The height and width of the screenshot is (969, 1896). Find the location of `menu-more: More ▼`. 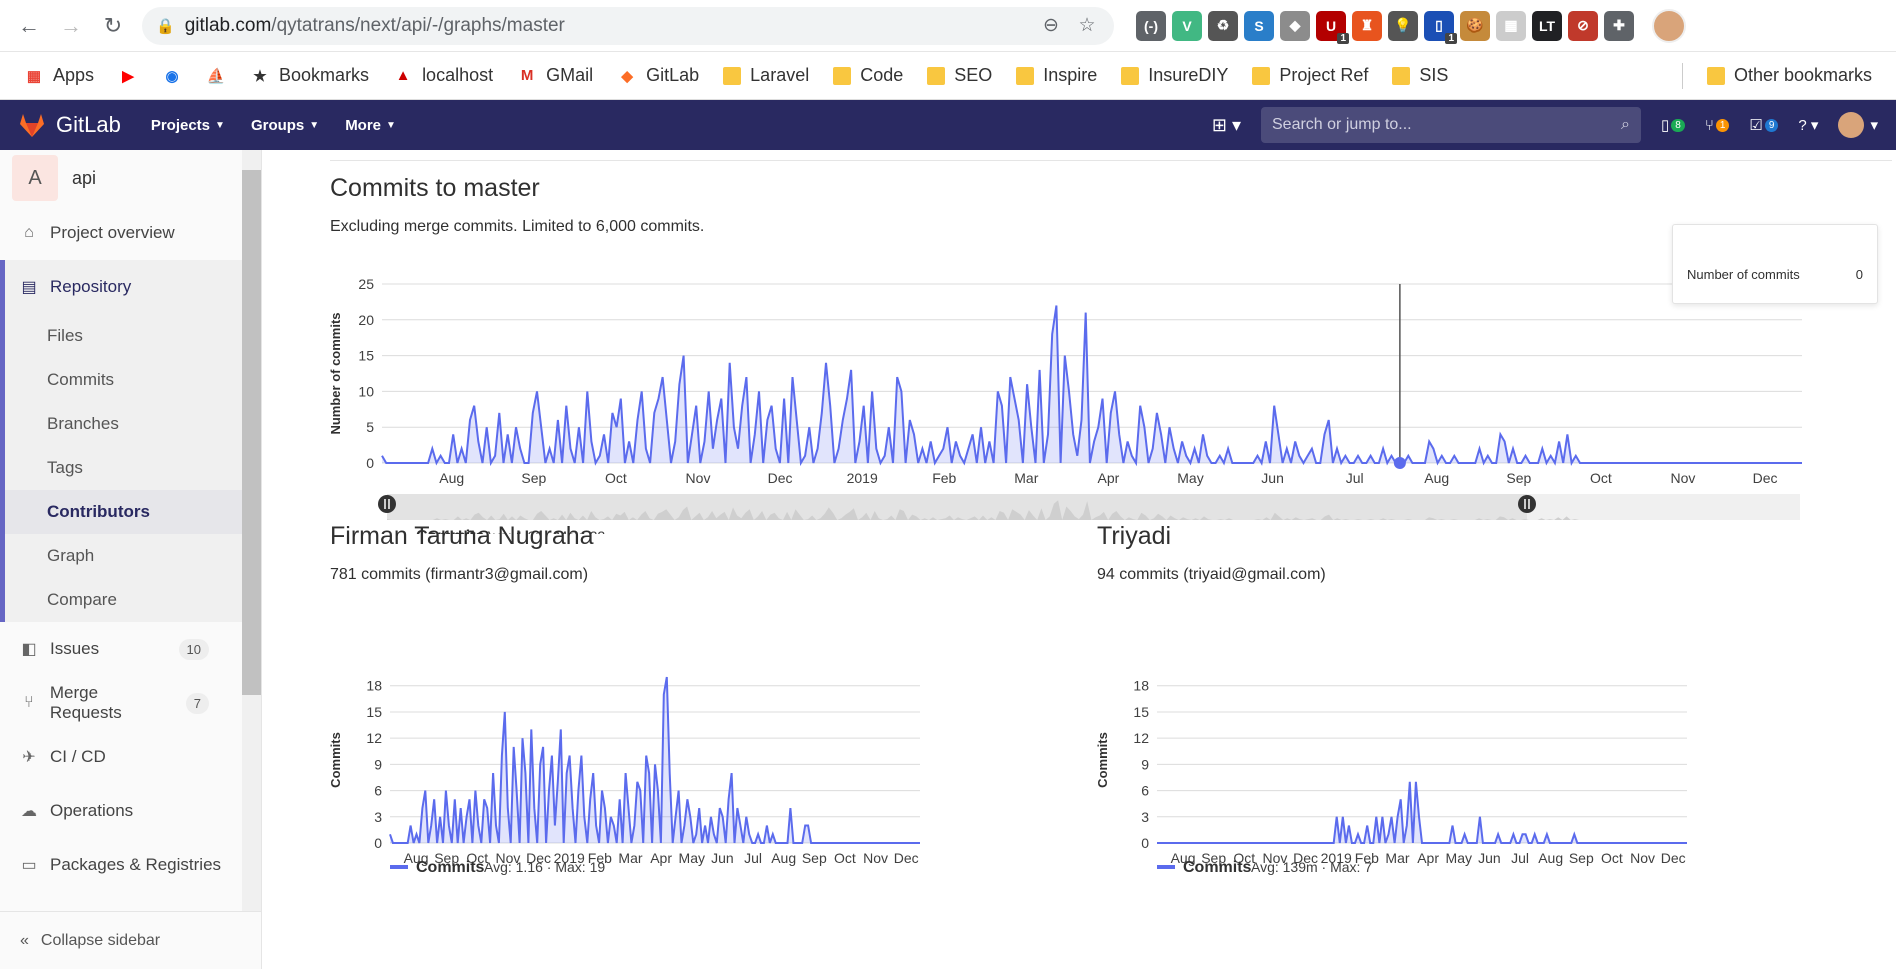

menu-more: More ▼ is located at coordinates (370, 125).